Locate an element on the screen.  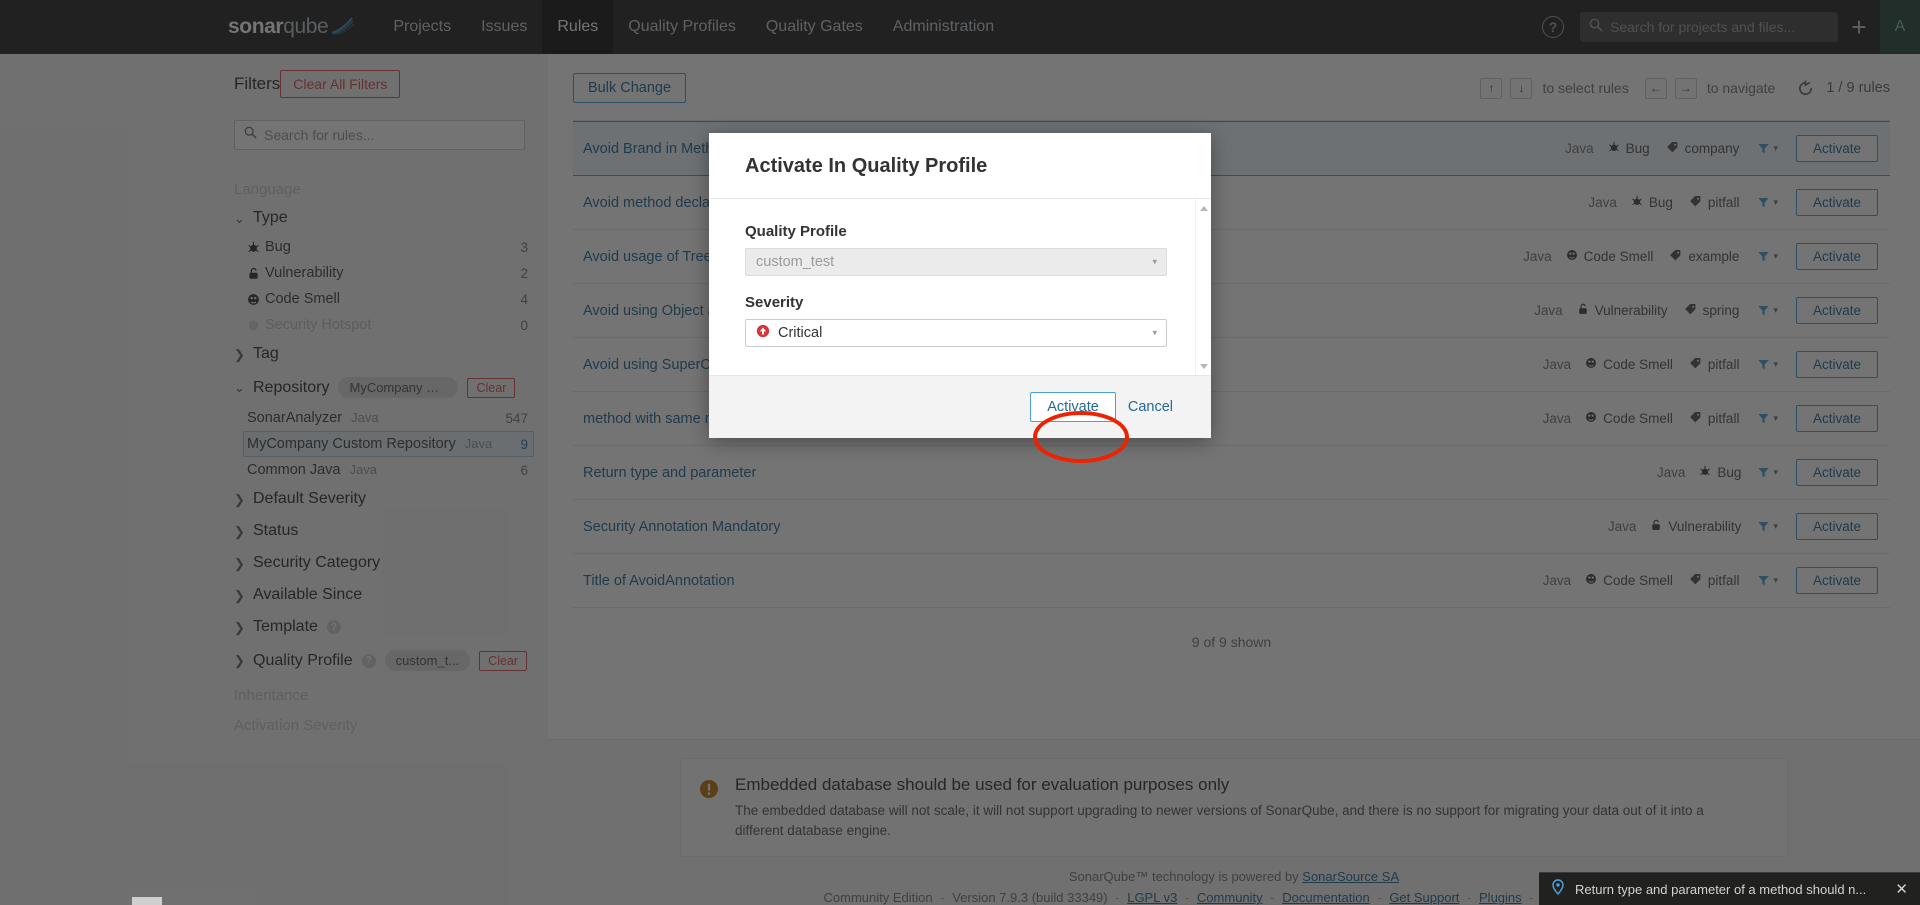
modal-cancel-link: Cancel is located at coordinates (1150, 407).